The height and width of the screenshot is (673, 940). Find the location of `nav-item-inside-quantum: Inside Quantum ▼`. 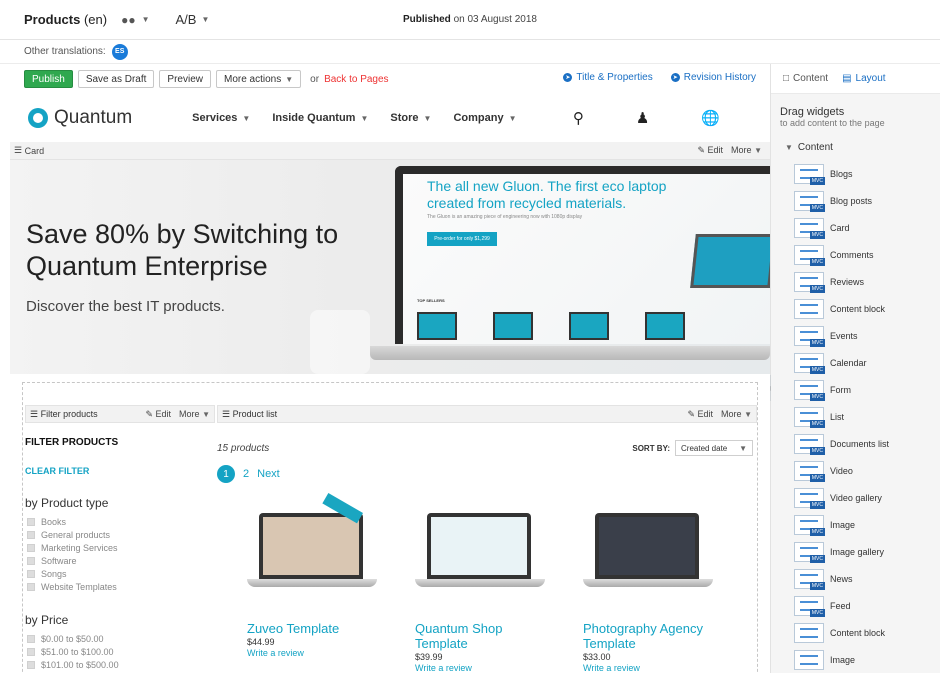

nav-item-inside-quantum: Inside Quantum ▼ is located at coordinates (320, 118).